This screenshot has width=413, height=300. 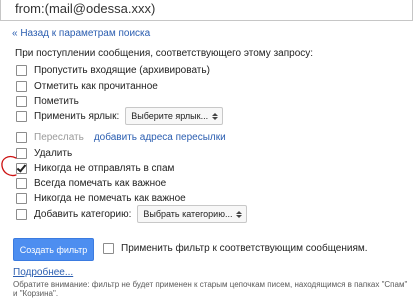 What do you see at coordinates (100, 183) in the screenshot?
I see `always-important-label: Всегда помечать как важное` at bounding box center [100, 183].